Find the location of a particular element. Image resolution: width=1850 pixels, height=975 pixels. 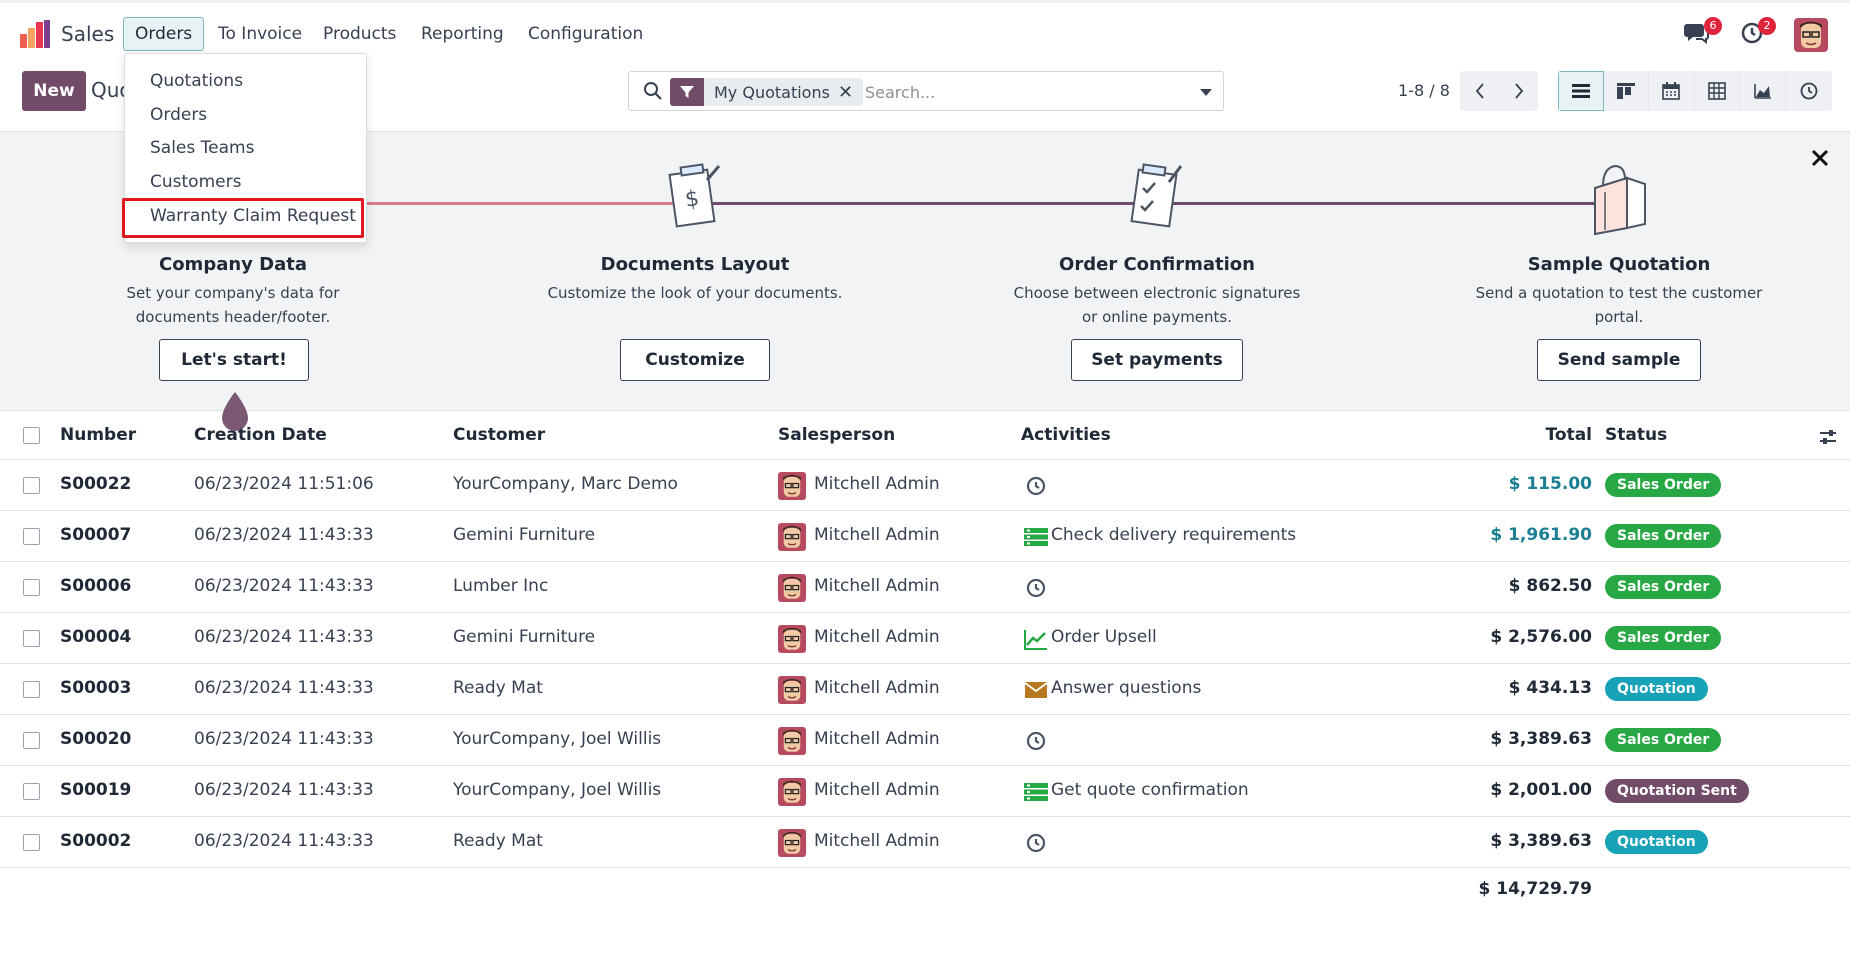

trend-chart-icon is located at coordinates (1036, 639).